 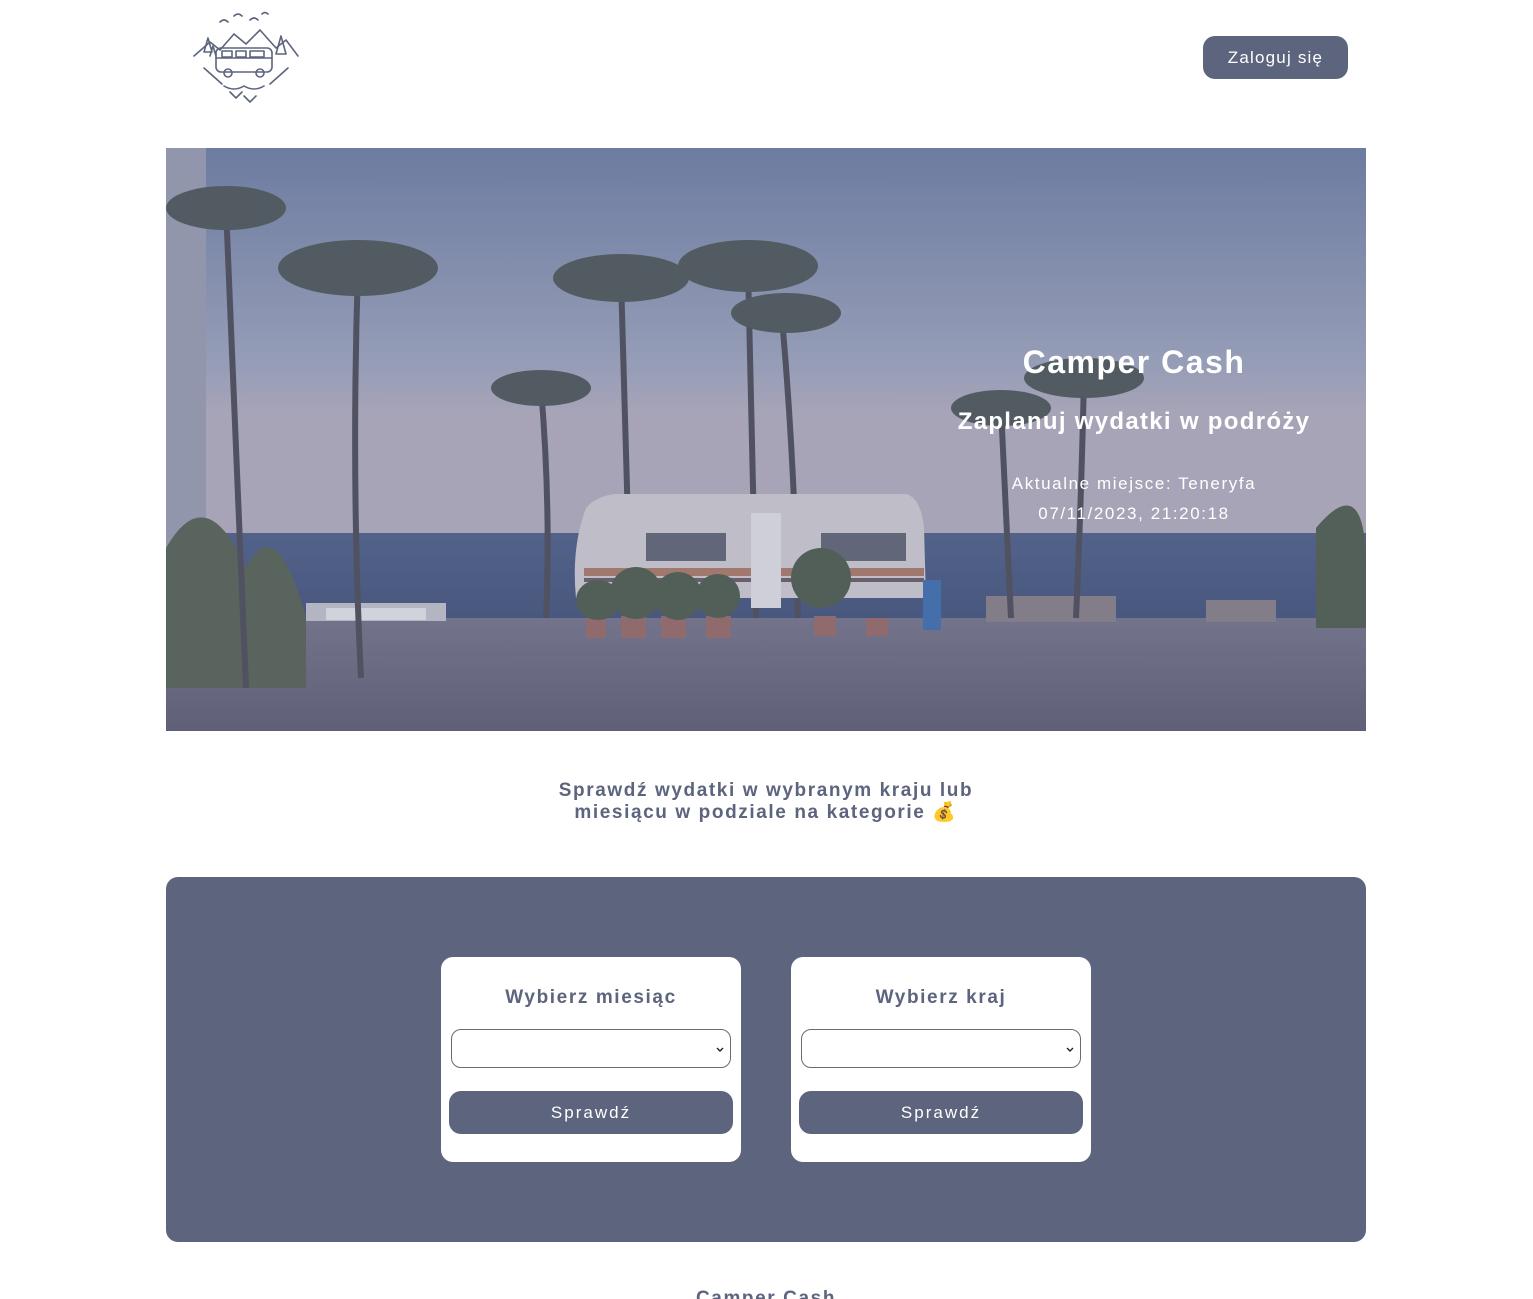 I want to click on country-filter-card: Wybierz kraj Sprawdź, so click(x=941, y=1059).